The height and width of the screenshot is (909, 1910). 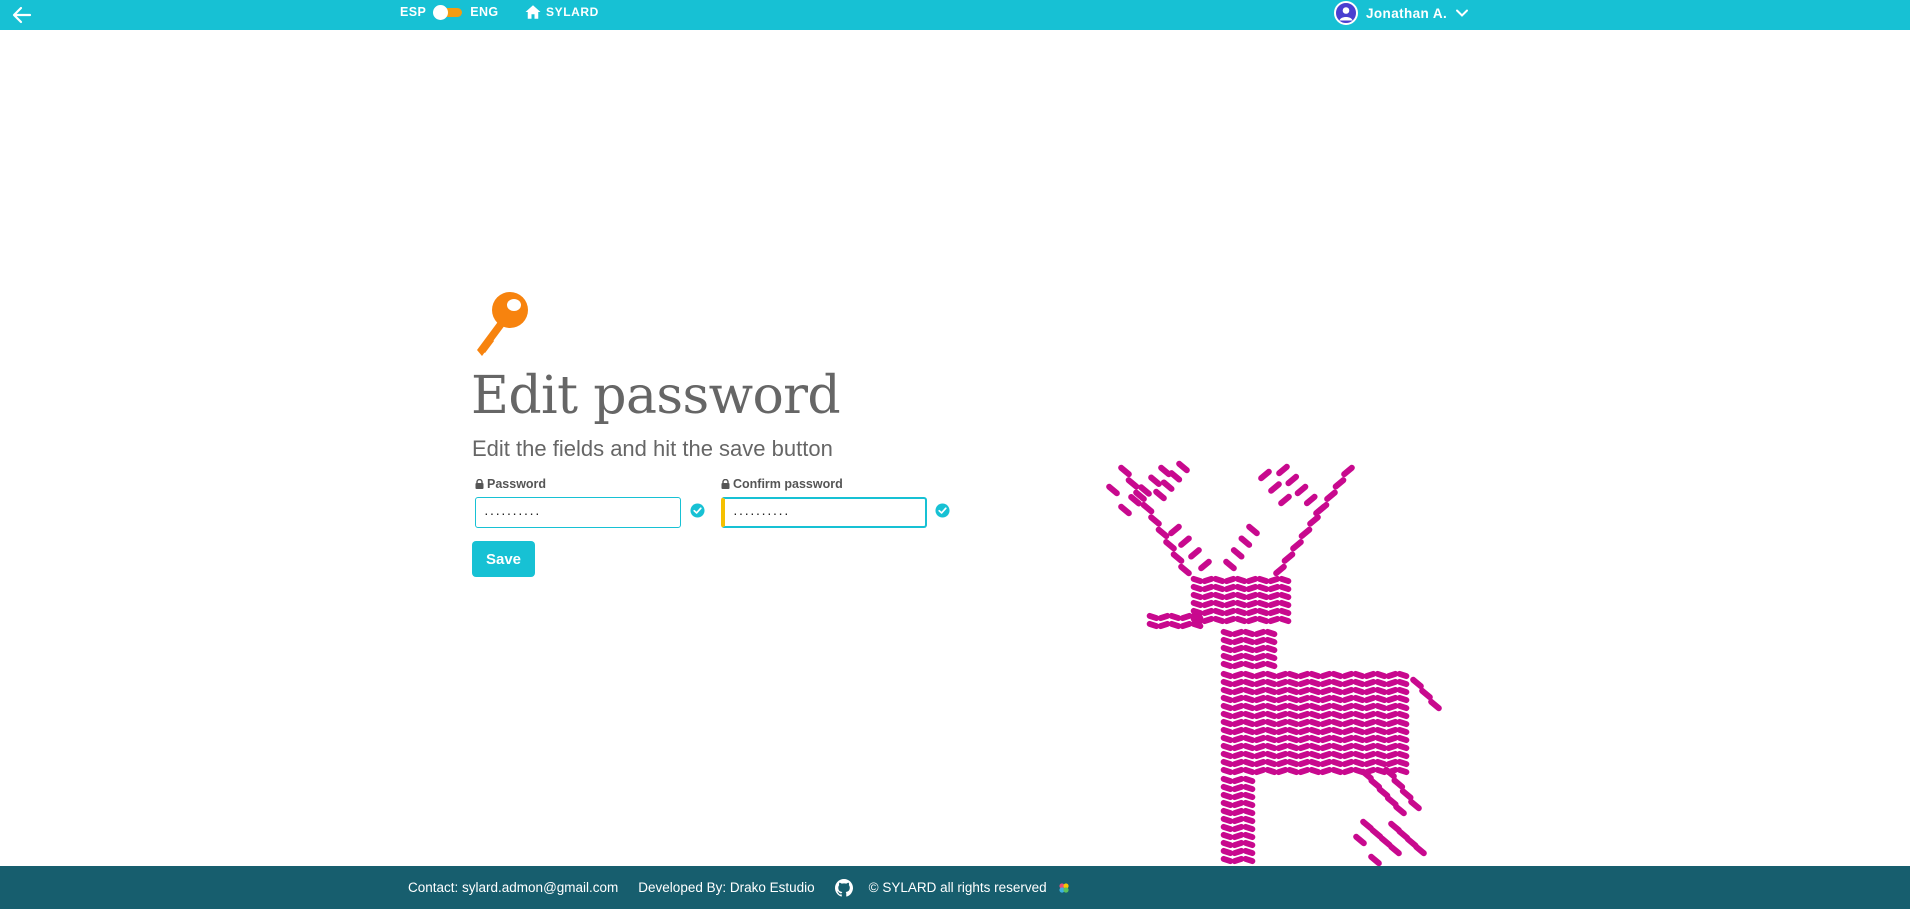 What do you see at coordinates (502, 324) in the screenshot?
I see `key-icon` at bounding box center [502, 324].